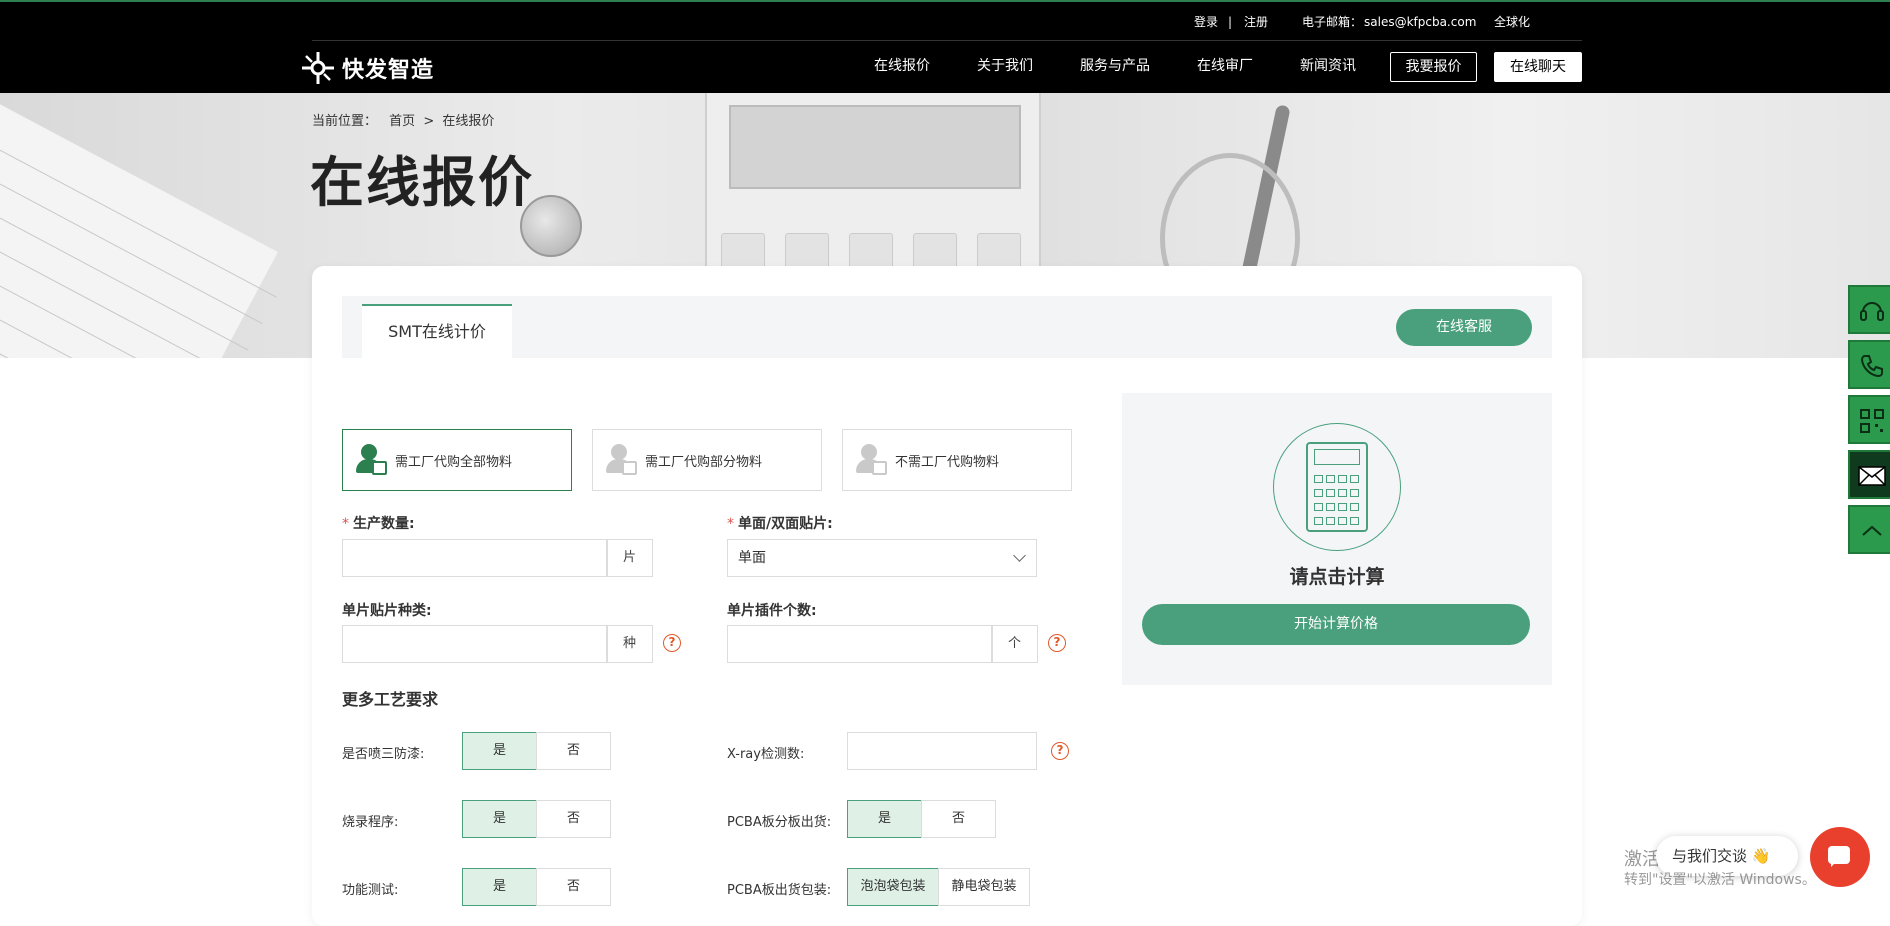  I want to click on esd-bag-toggle: 静电袋包装, so click(984, 887).